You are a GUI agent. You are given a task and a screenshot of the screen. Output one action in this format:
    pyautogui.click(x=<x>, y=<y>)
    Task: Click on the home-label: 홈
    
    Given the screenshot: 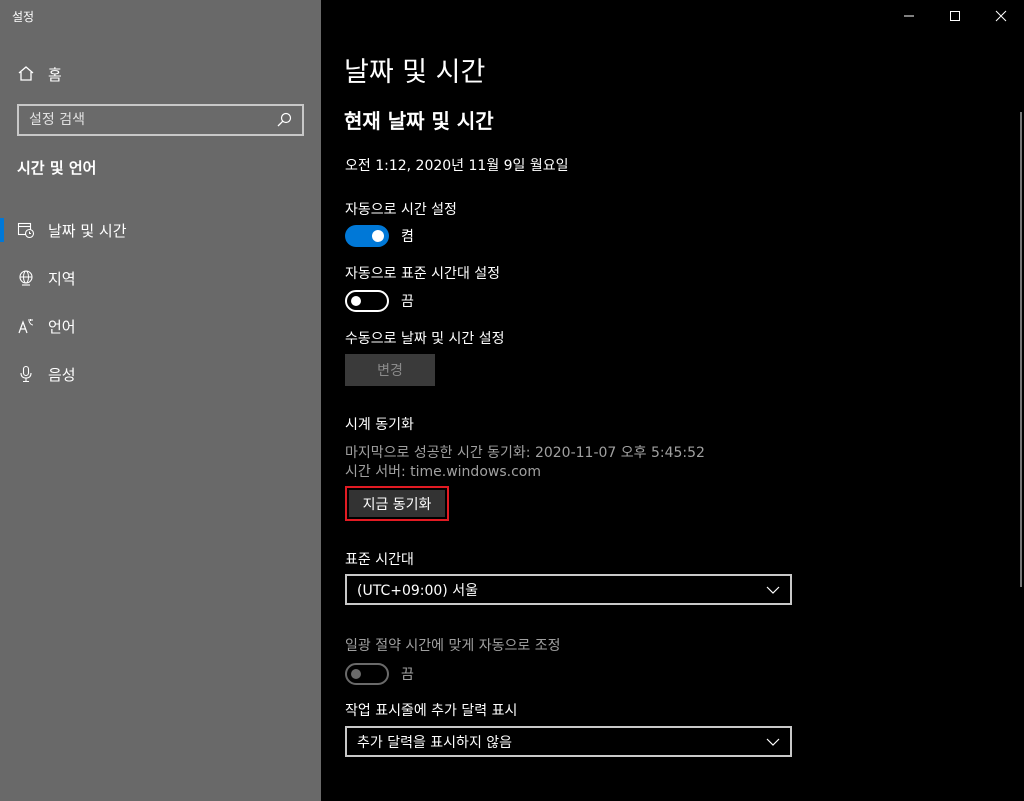 What is the action you would take?
    pyautogui.click(x=55, y=74)
    